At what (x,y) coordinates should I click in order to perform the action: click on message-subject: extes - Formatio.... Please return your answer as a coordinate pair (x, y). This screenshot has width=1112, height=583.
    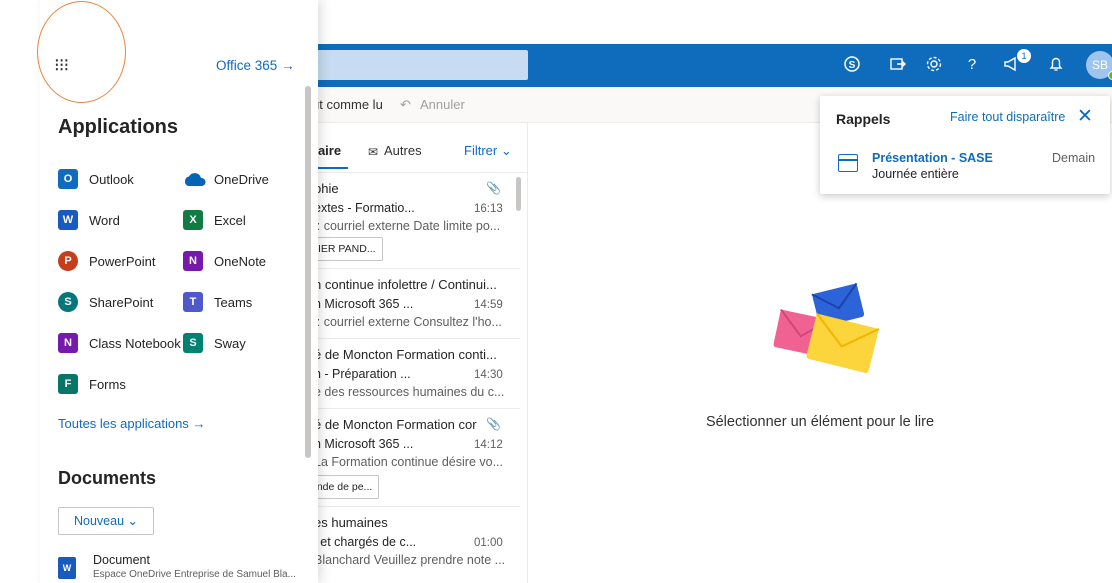
    Looking at the image, I should click on (364, 208).